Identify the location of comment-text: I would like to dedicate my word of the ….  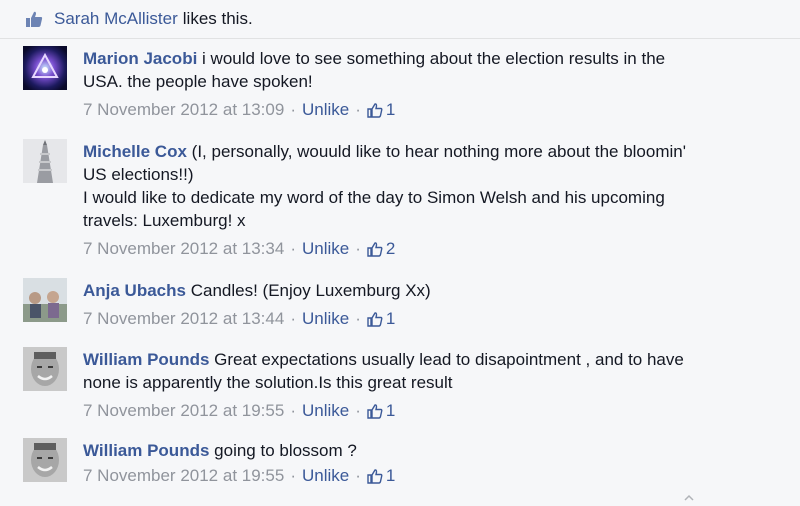
(374, 197).